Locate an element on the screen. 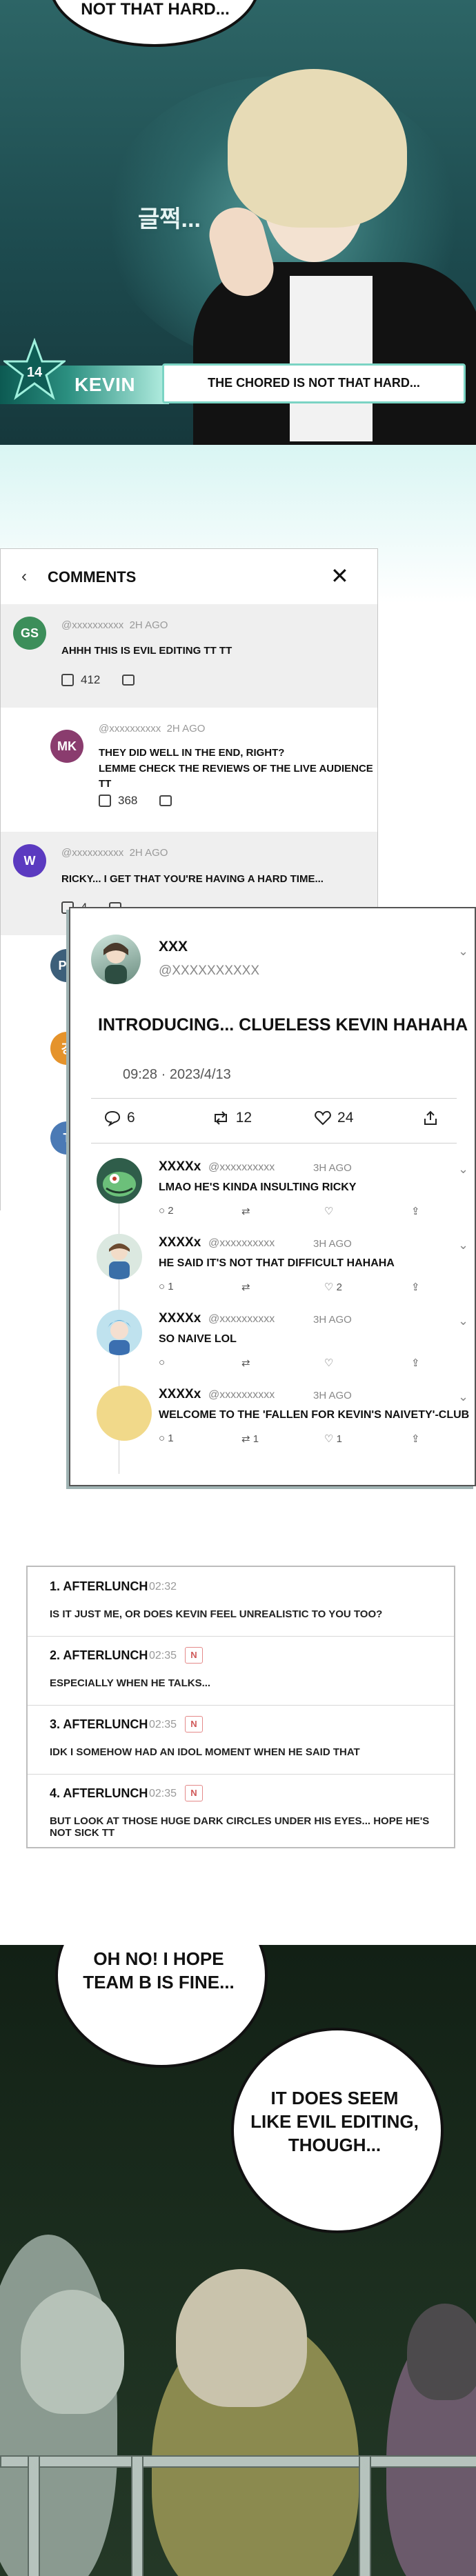  tweet-datetime: 09:28 · 2023/4/13 is located at coordinates (177, 1074).